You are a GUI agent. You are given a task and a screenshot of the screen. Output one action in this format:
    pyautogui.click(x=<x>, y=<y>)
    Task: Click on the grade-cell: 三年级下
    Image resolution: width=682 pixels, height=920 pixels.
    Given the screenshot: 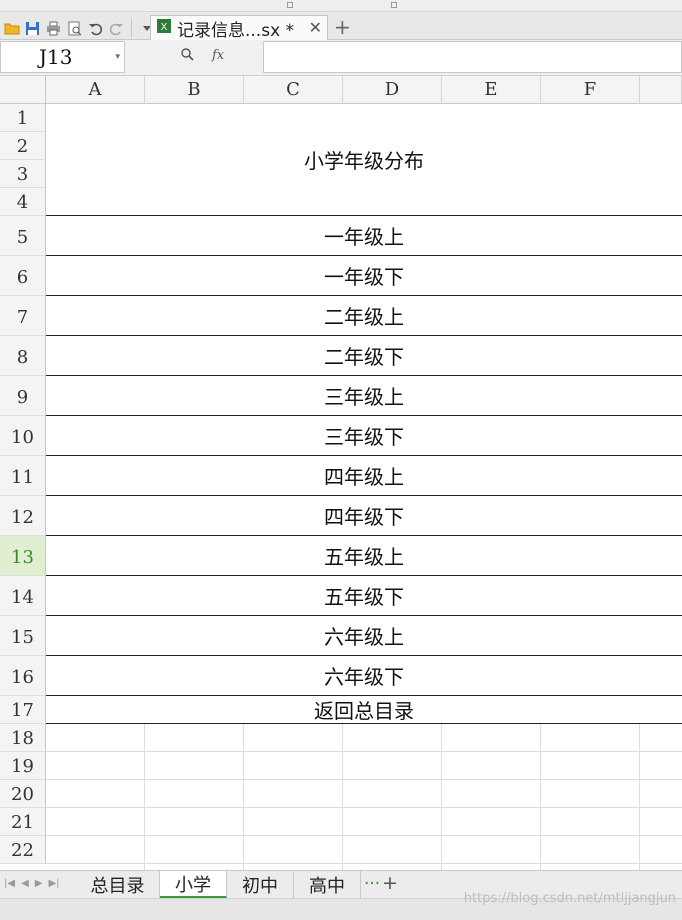 What is the action you would take?
    pyautogui.click(x=364, y=436)
    